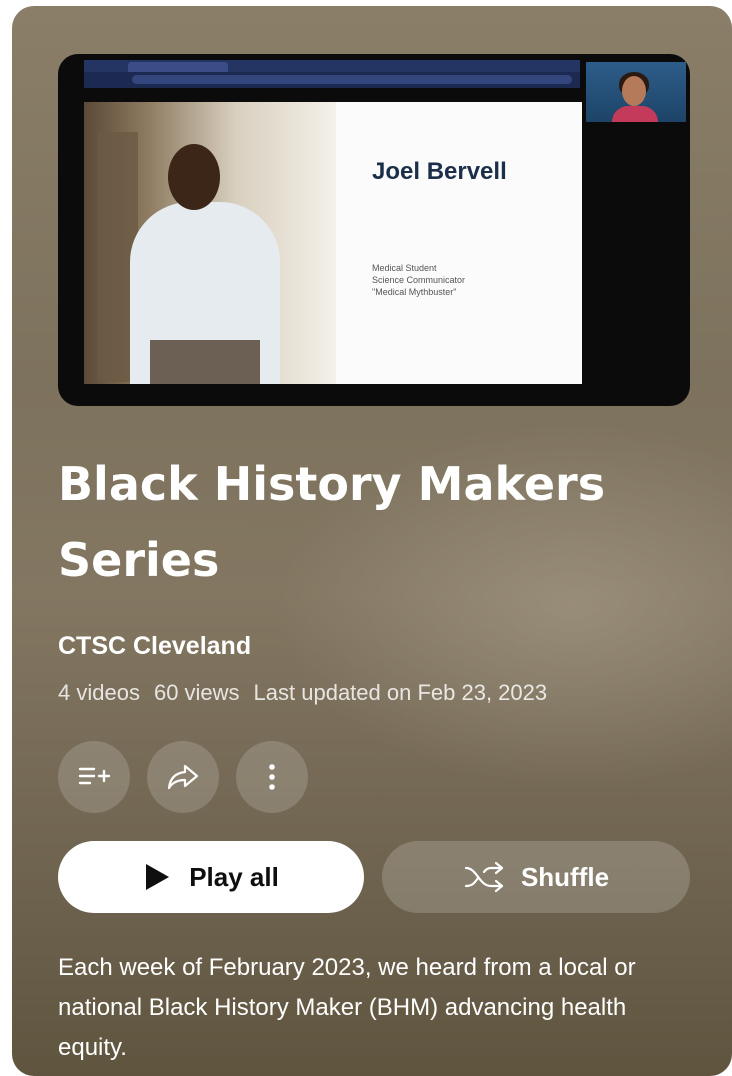 The width and height of the screenshot is (732, 1076). Describe the element at coordinates (439, 171) in the screenshot. I see `slide-speaker-name: Joel Bervell` at that location.